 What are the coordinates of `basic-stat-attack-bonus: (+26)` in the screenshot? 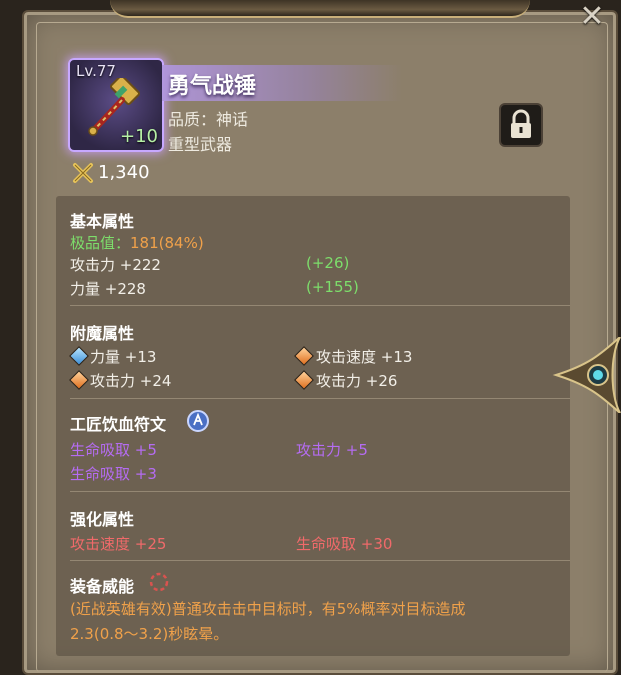 It's located at (328, 263).